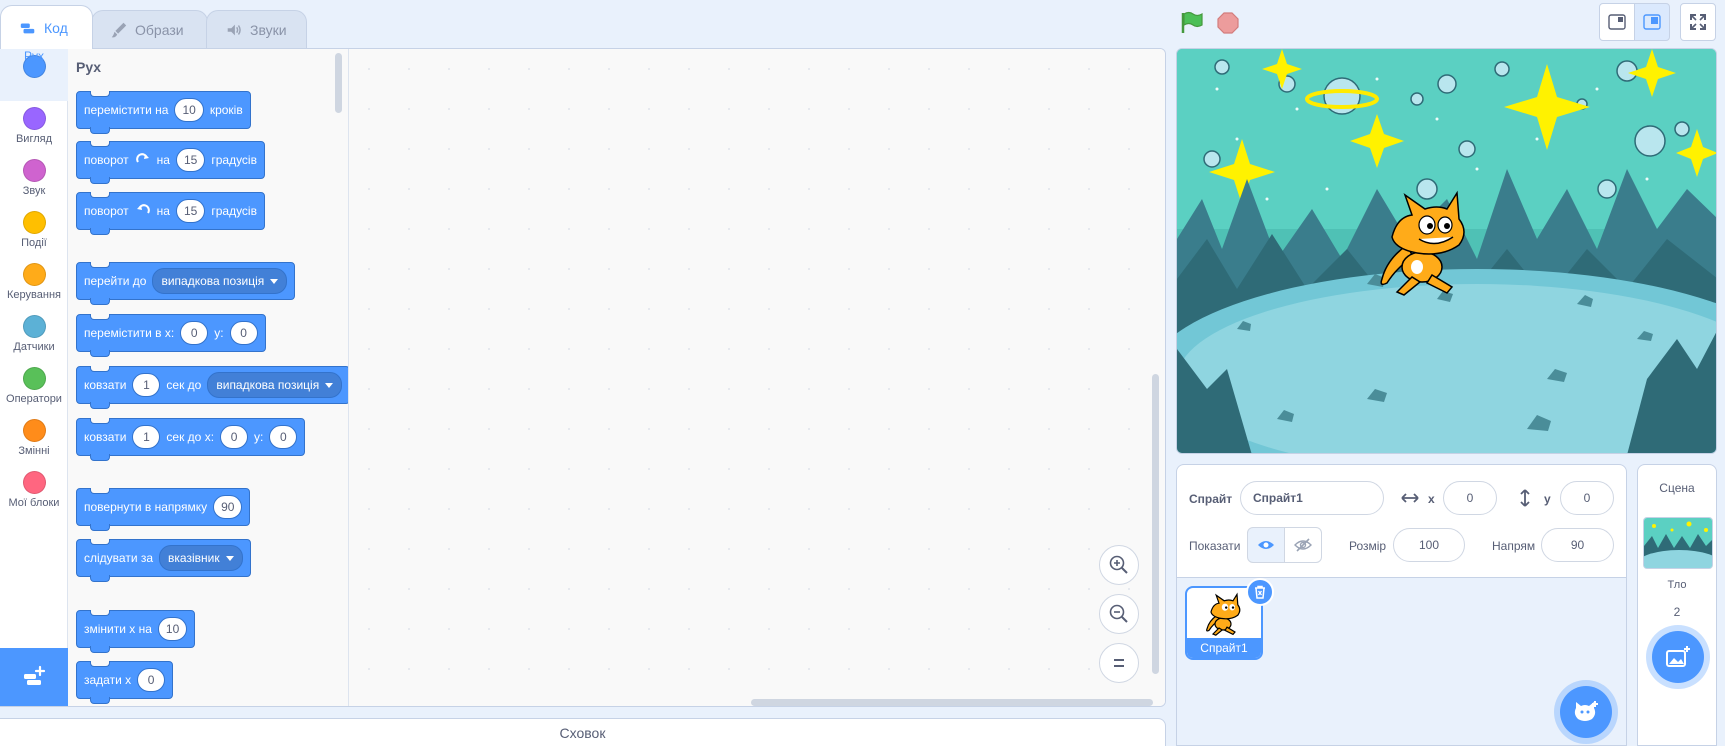 This screenshot has height=746, width=1725. I want to click on rotate-right-icon, so click(142, 158).